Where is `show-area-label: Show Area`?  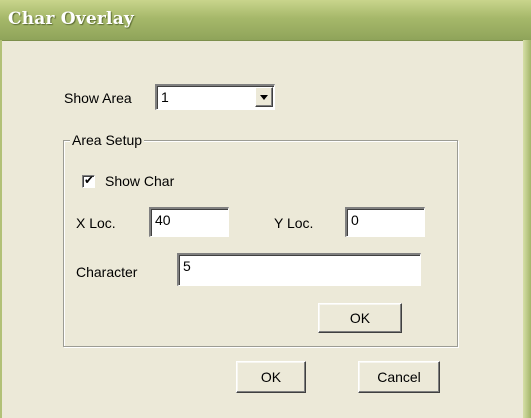 show-area-label: Show Area is located at coordinates (98, 98).